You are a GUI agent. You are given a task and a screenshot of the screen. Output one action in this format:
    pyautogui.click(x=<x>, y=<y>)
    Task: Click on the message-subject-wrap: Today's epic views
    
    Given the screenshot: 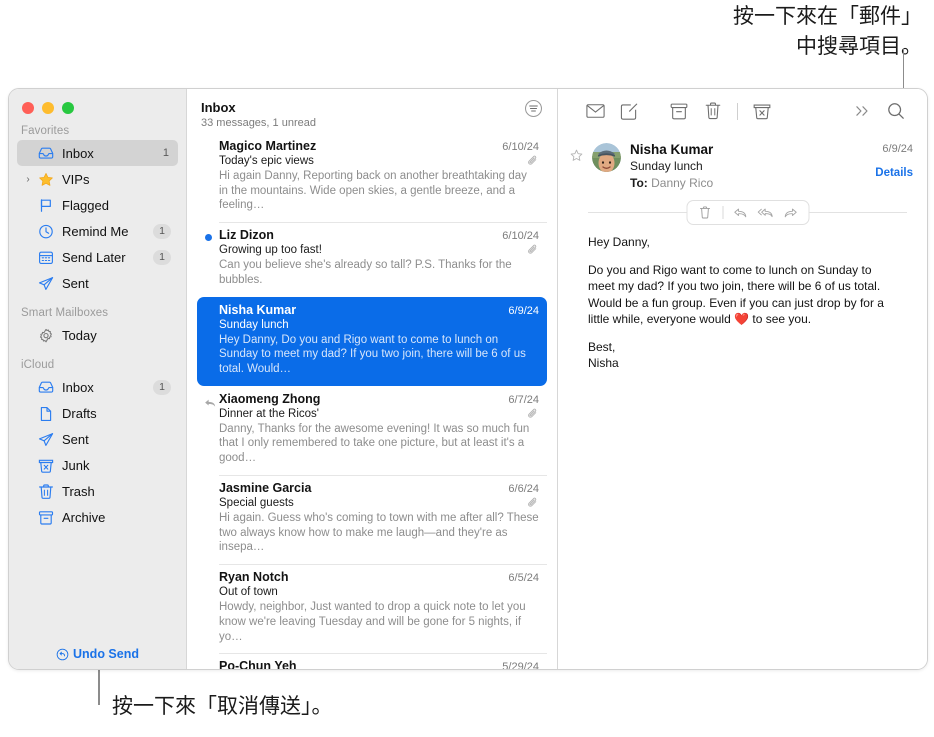 What is the action you would take?
    pyautogui.click(x=379, y=161)
    